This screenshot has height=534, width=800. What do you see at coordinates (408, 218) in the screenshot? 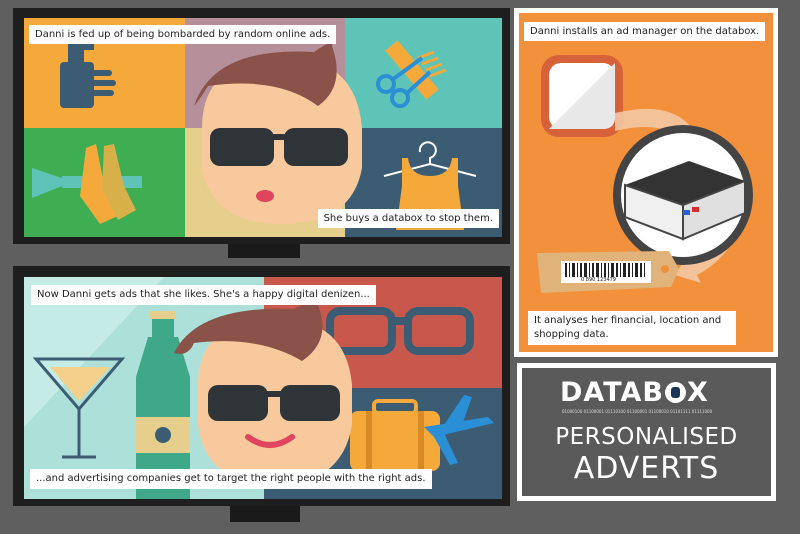
I see `panel1-caption-bottom: She buys a databox to stop them.` at bounding box center [408, 218].